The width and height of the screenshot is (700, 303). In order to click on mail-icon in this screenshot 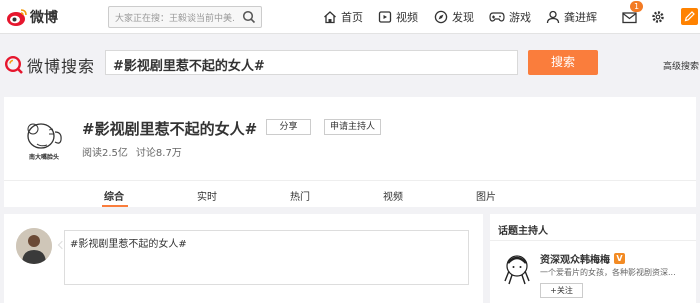, I will do `click(629, 17)`.